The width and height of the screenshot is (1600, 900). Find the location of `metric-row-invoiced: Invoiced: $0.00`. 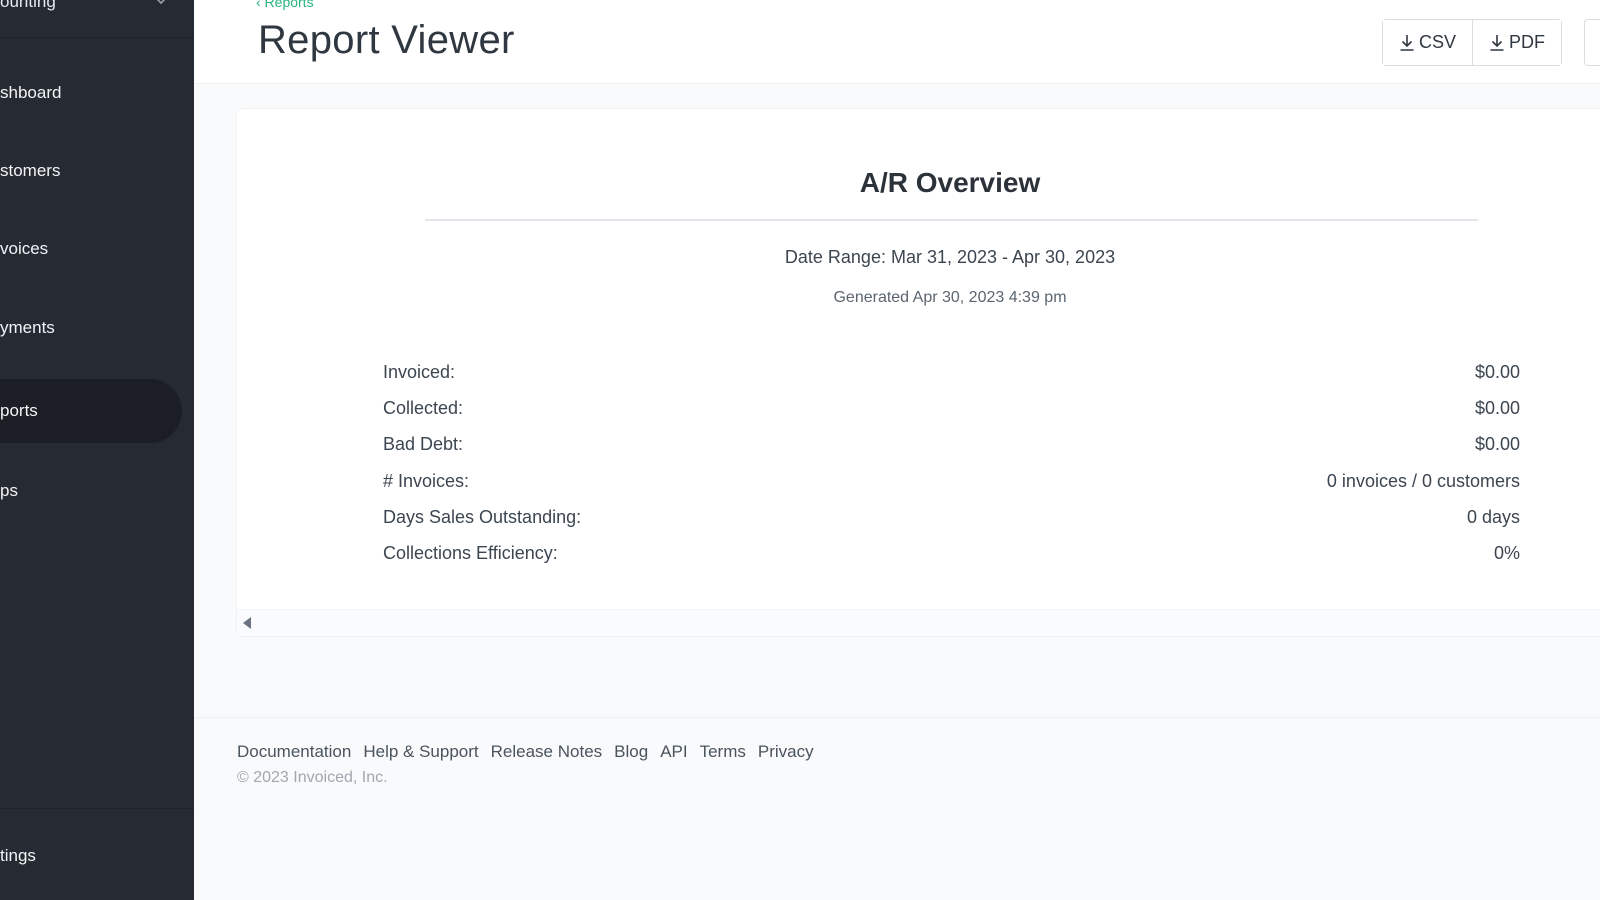

metric-row-invoiced: Invoiced: $0.00 is located at coordinates (951, 372).